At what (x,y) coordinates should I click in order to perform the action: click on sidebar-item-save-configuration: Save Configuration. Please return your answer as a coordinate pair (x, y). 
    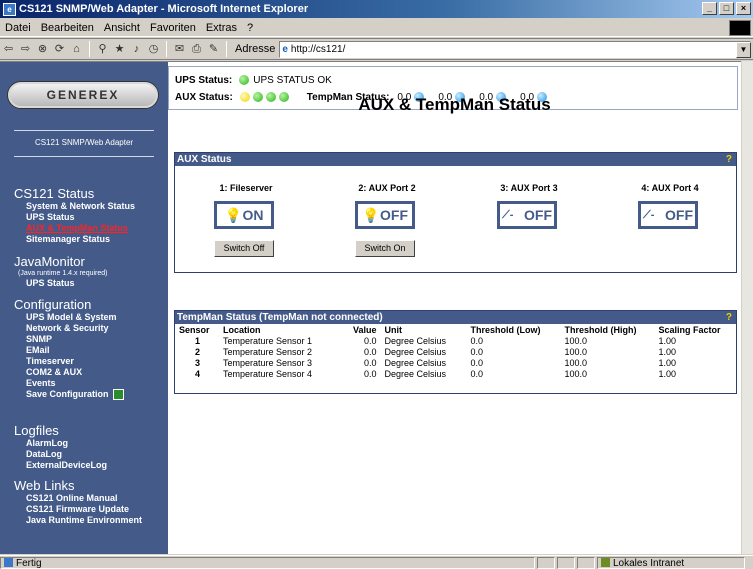
    Looking at the image, I should click on (84, 395).